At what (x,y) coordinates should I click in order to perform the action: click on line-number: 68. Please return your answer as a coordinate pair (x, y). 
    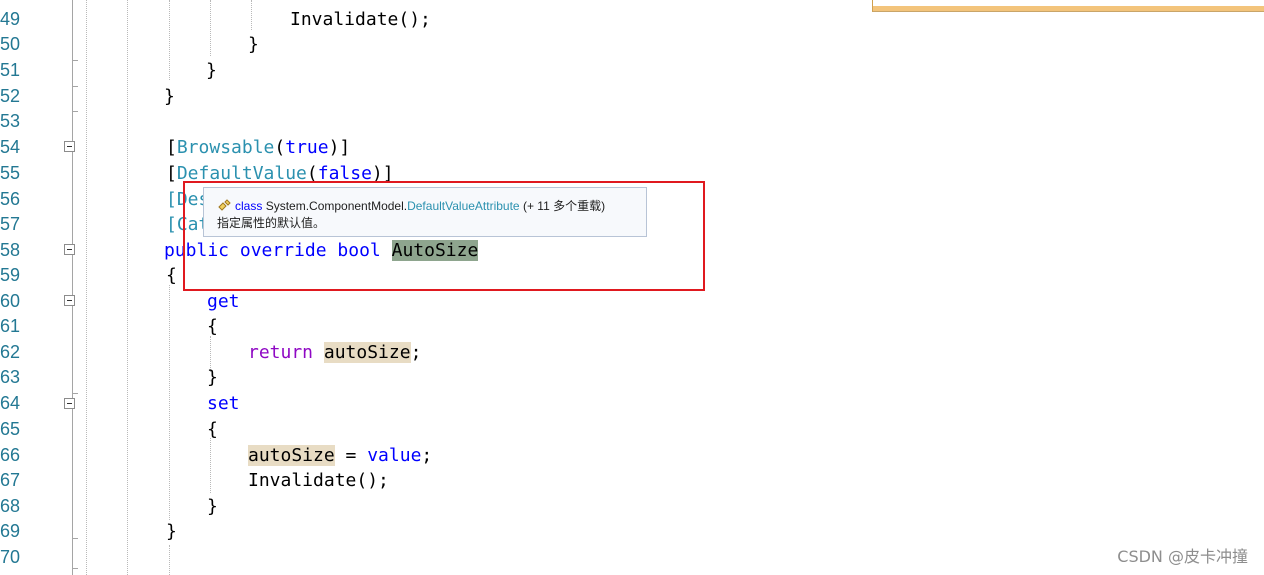
    Looking at the image, I should click on (10, 506).